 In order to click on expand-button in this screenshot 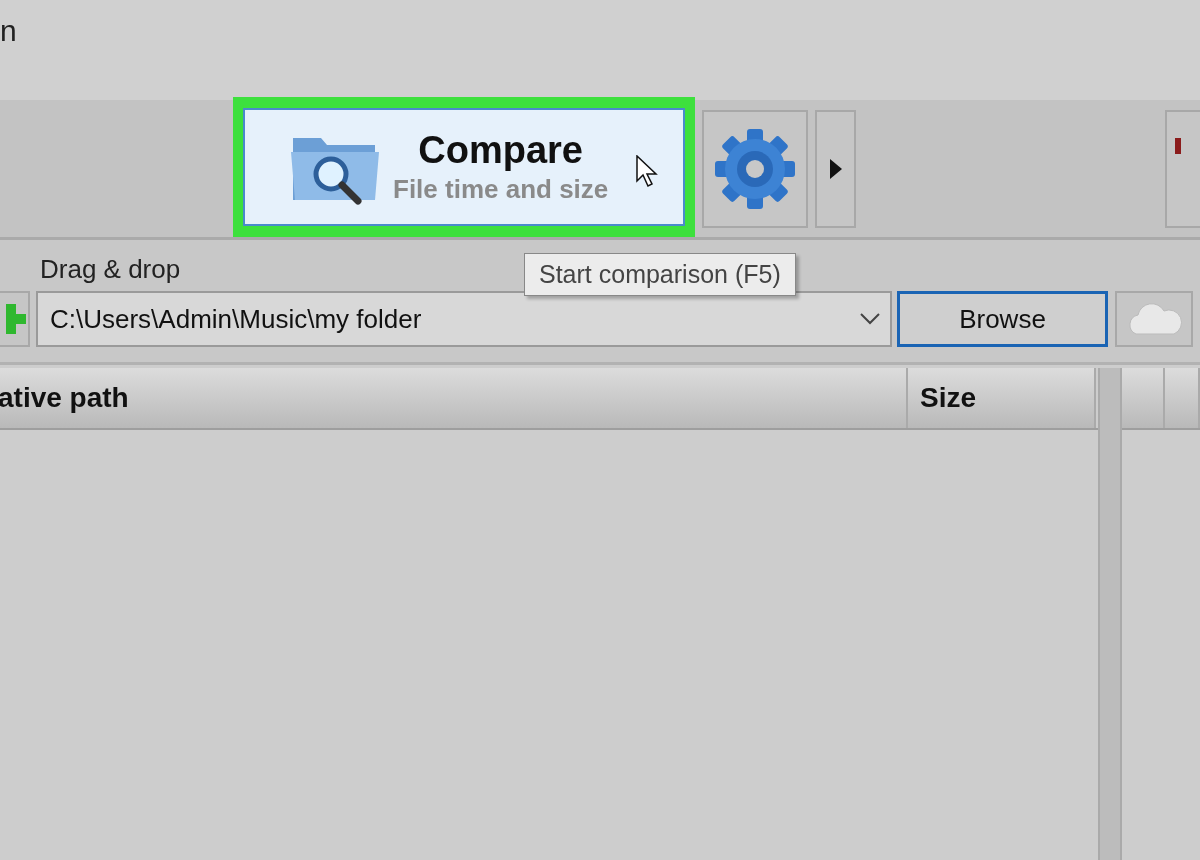, I will do `click(835, 169)`.